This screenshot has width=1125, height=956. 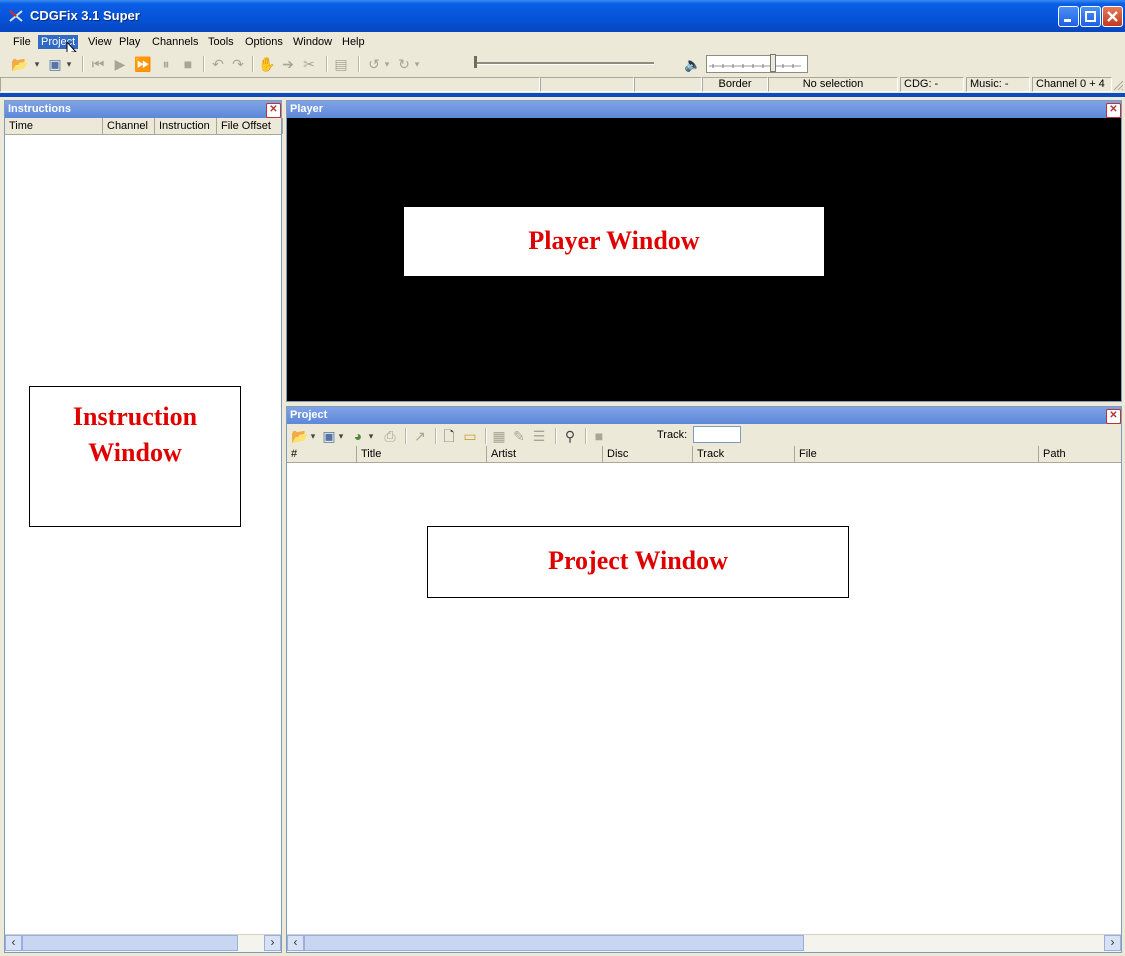 I want to click on main-toolbar: 📂 ▾ ▣ ▾ ⏮ ▶ ⏩ ⏸ ■ ↶ ↷ ✋ ➔ ✂ ▤ ↺ ▾ ↻ ▾ 🔈, so click(x=562, y=64).